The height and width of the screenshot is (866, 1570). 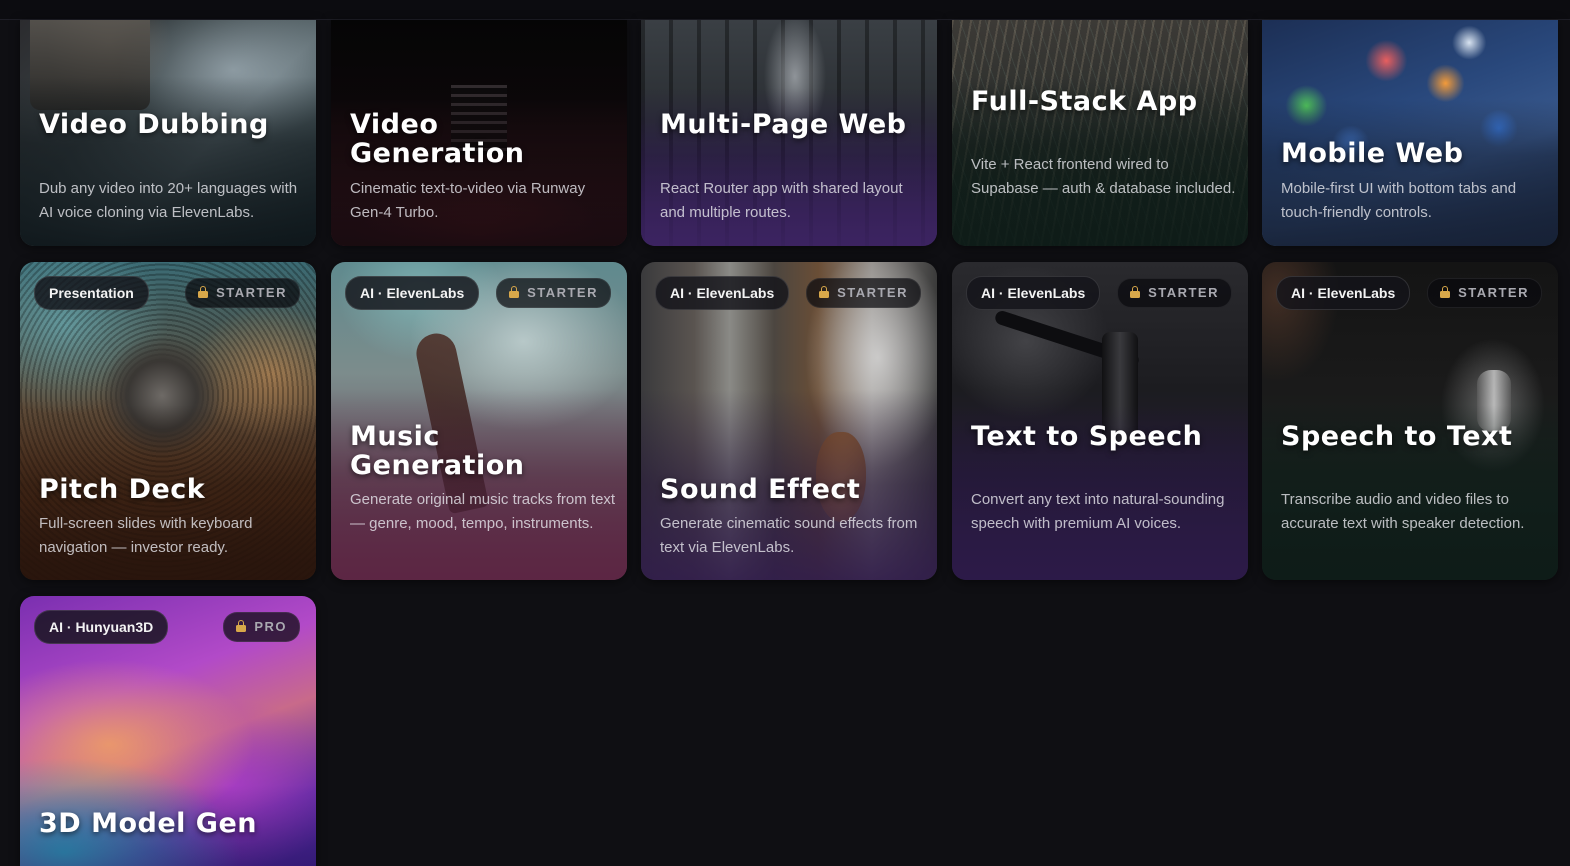 What do you see at coordinates (148, 823) in the screenshot?
I see `card-title: 3D Model Gen` at bounding box center [148, 823].